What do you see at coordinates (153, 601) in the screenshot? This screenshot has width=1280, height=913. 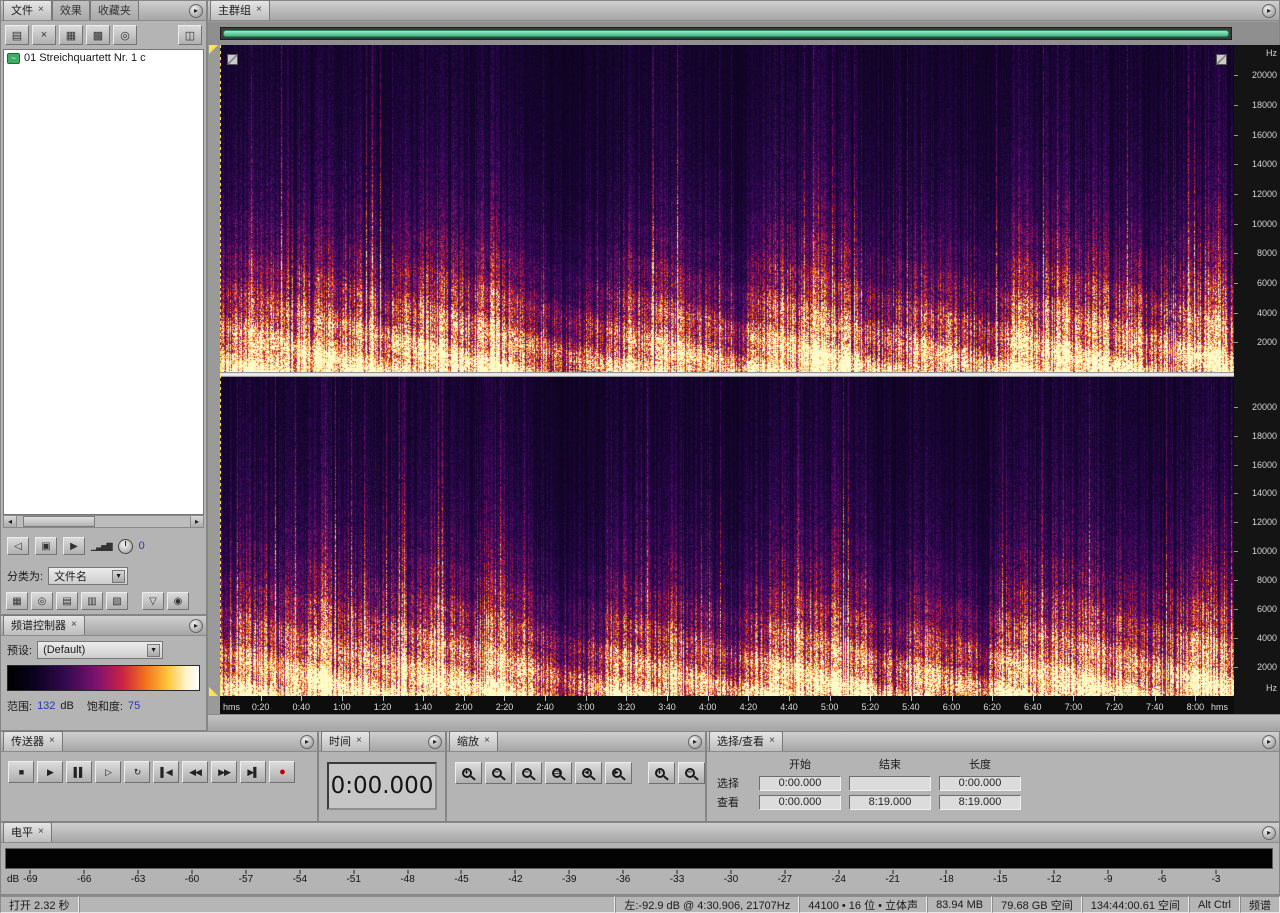 I see `filter-button: ▽` at bounding box center [153, 601].